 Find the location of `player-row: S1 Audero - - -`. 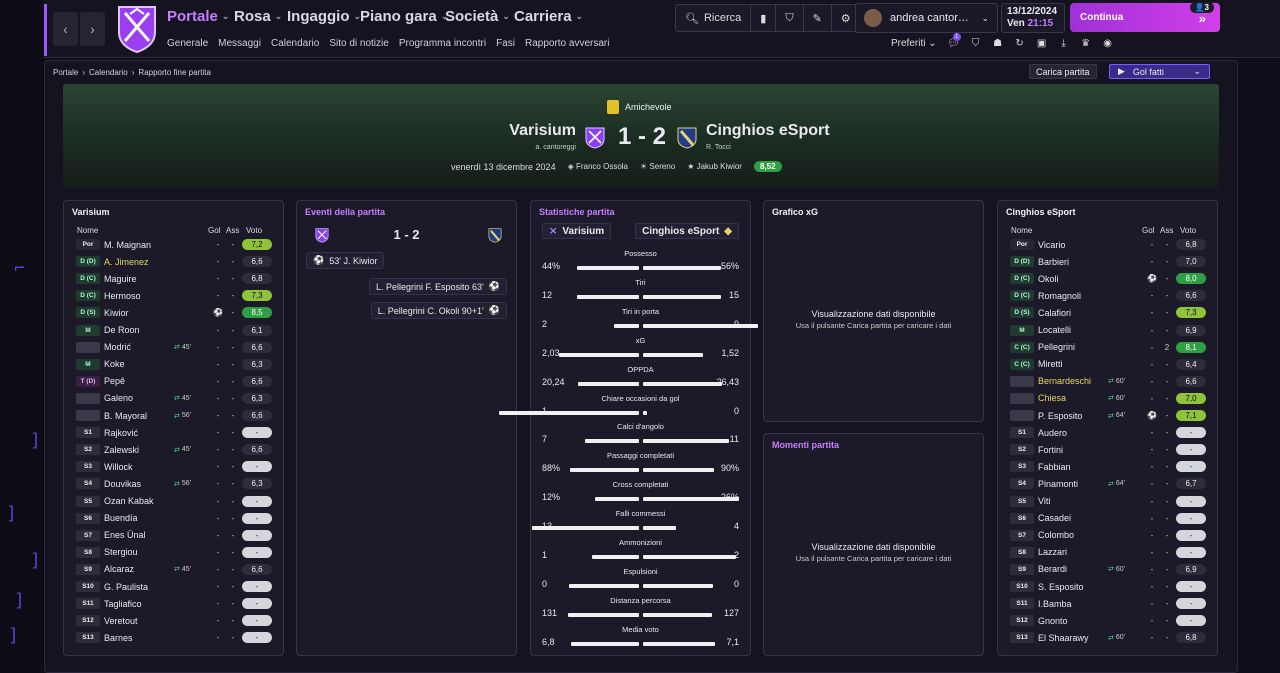

player-row: S1 Audero - - - is located at coordinates (1119, 432).